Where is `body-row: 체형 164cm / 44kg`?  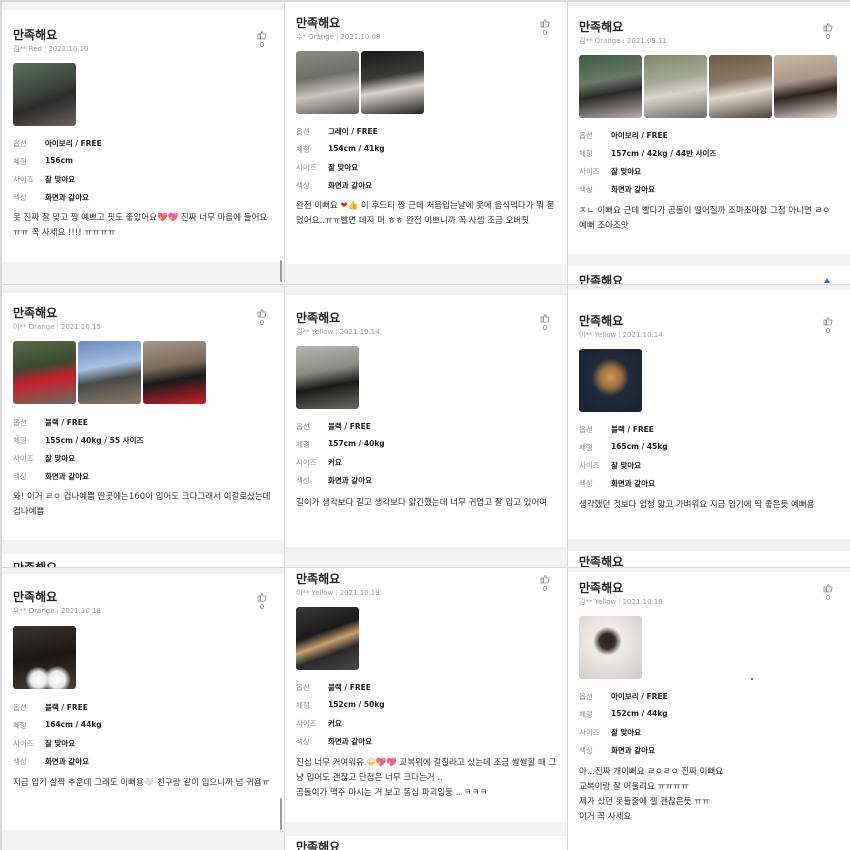
body-row: 체형 164cm / 44kg is located at coordinates (57, 725).